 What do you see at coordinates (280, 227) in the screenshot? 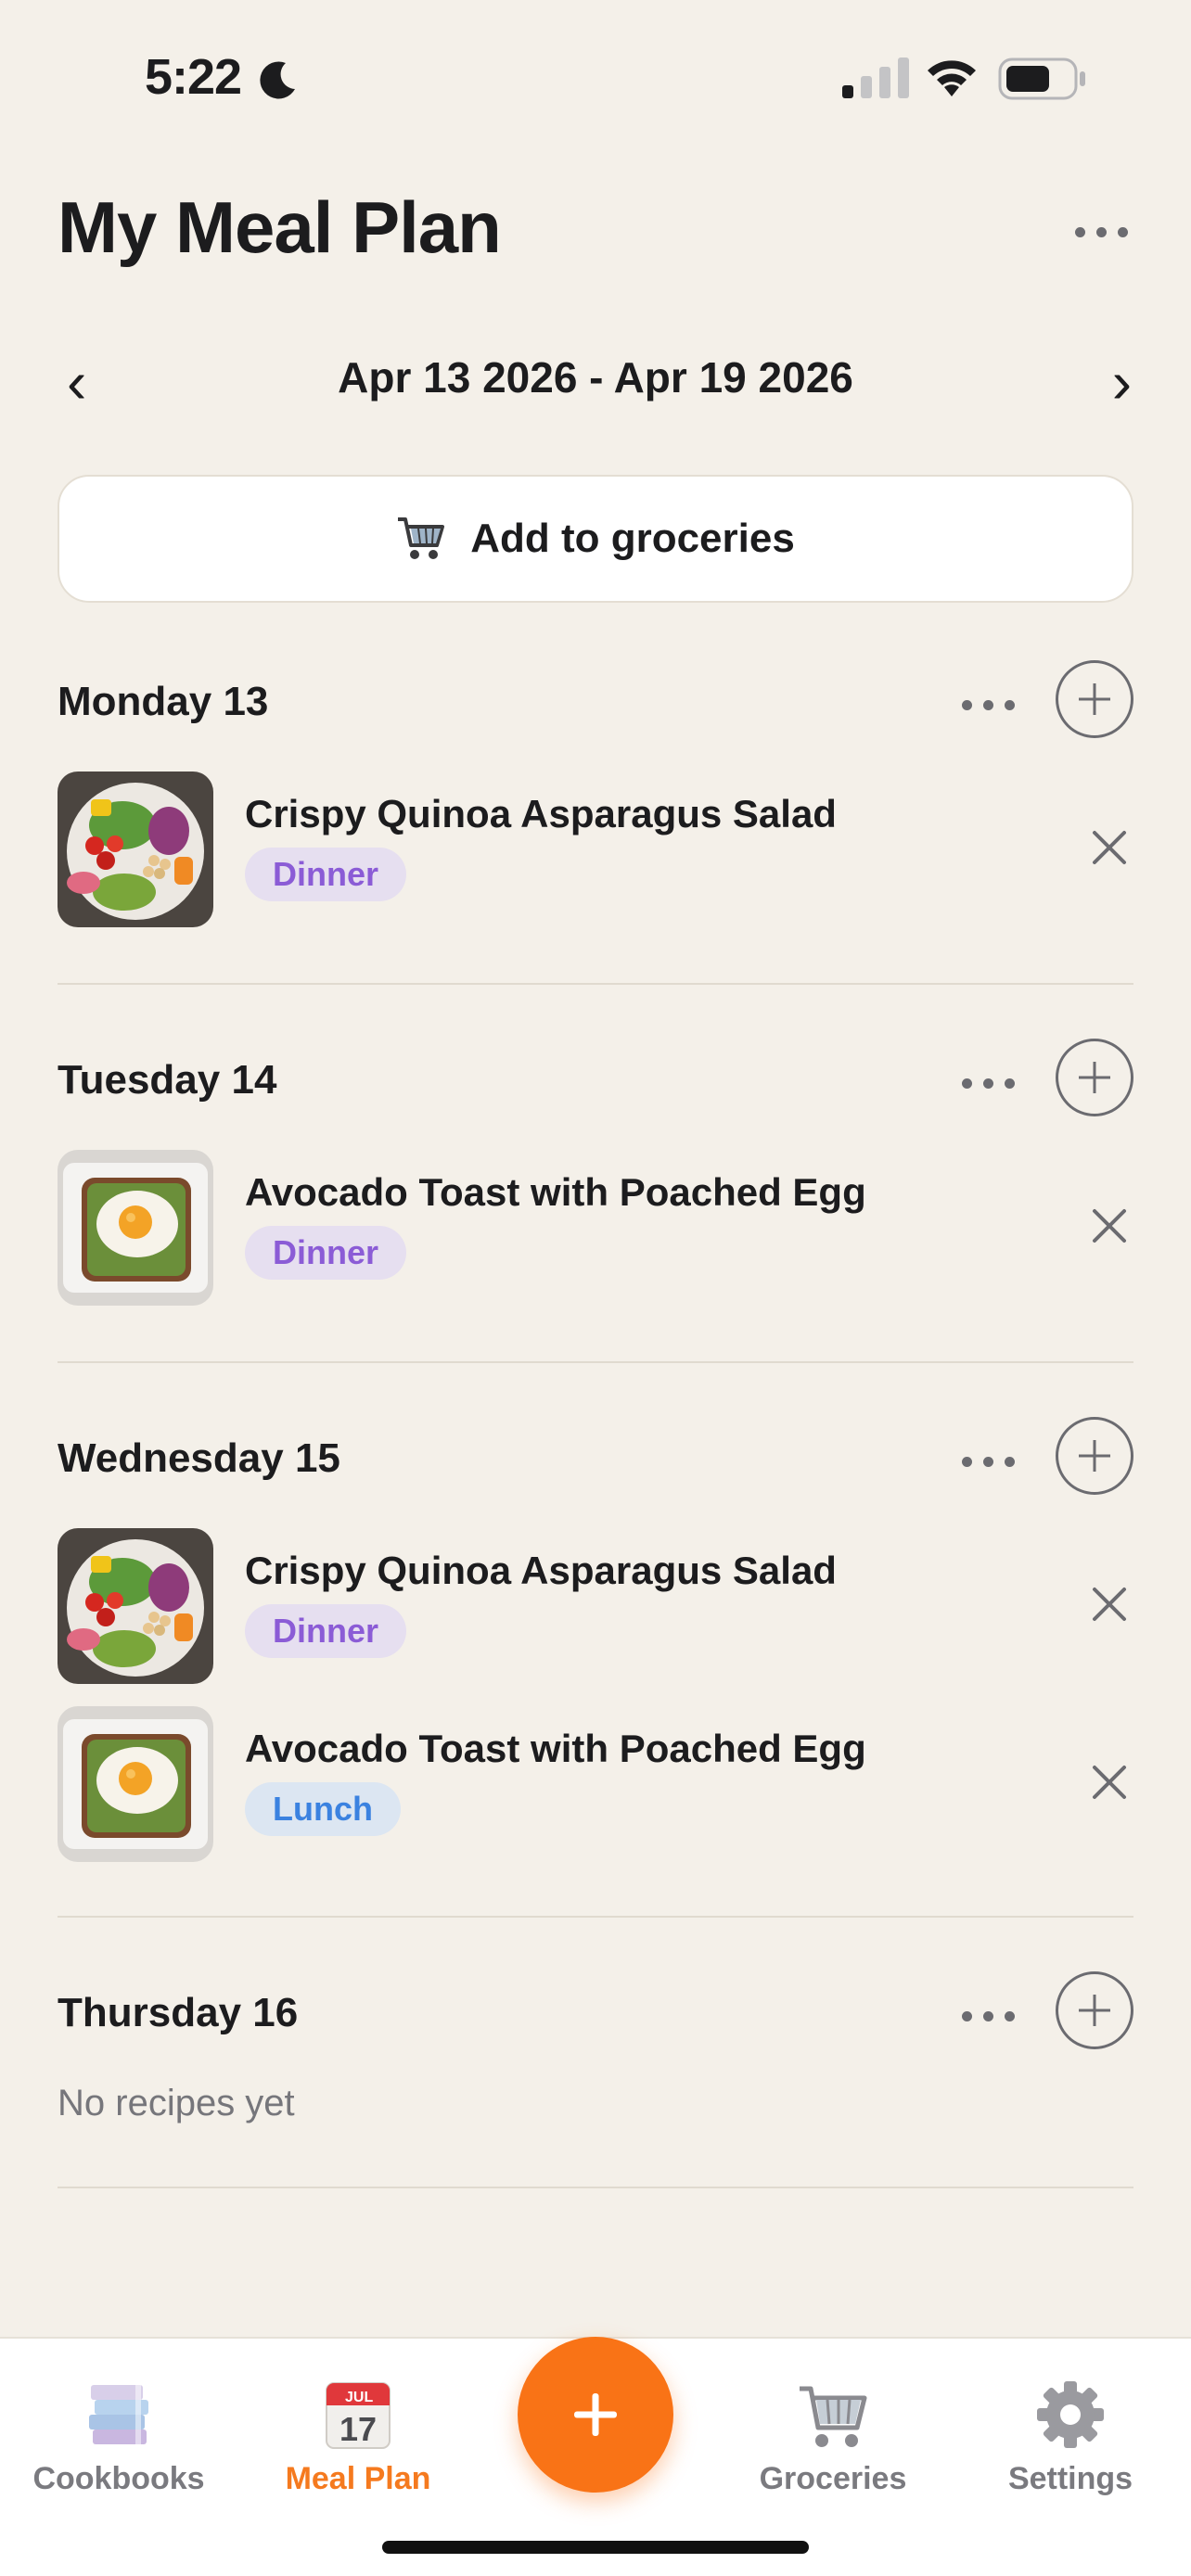
I see `page-title: My Meal Plan` at bounding box center [280, 227].